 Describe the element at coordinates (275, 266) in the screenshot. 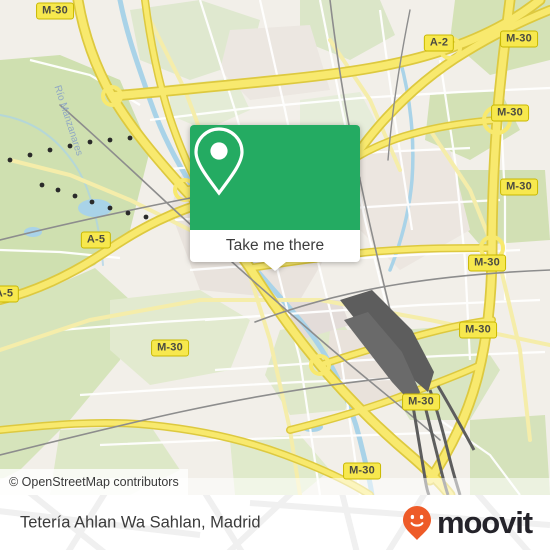

I see `card-pointer-tail` at that location.